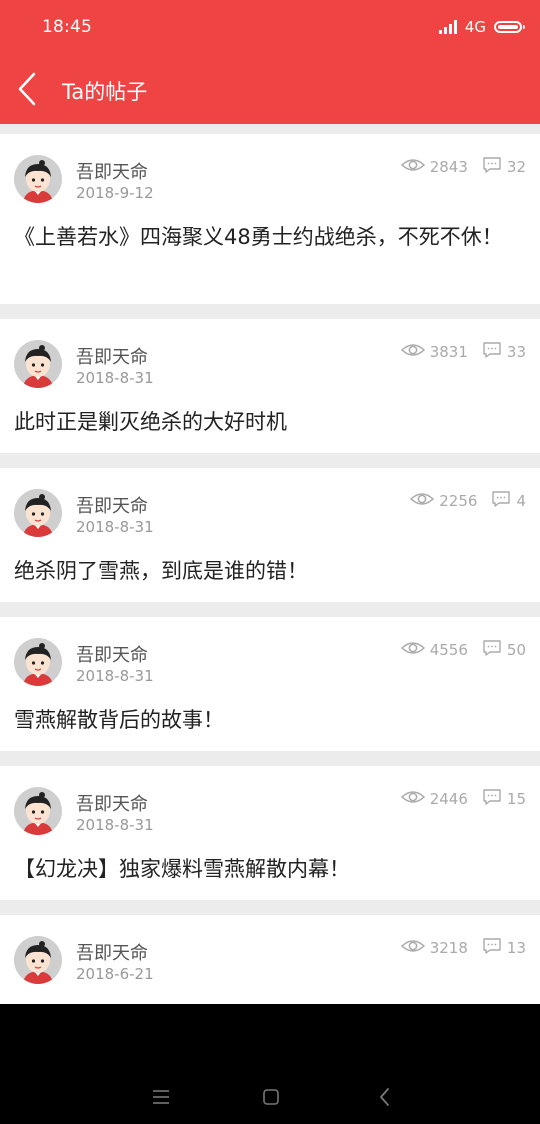 Image resolution: width=540 pixels, height=1124 pixels. Describe the element at coordinates (270, 959) in the screenshot. I see `post-card: 吾即天命 2018-6-21 3218 13` at that location.